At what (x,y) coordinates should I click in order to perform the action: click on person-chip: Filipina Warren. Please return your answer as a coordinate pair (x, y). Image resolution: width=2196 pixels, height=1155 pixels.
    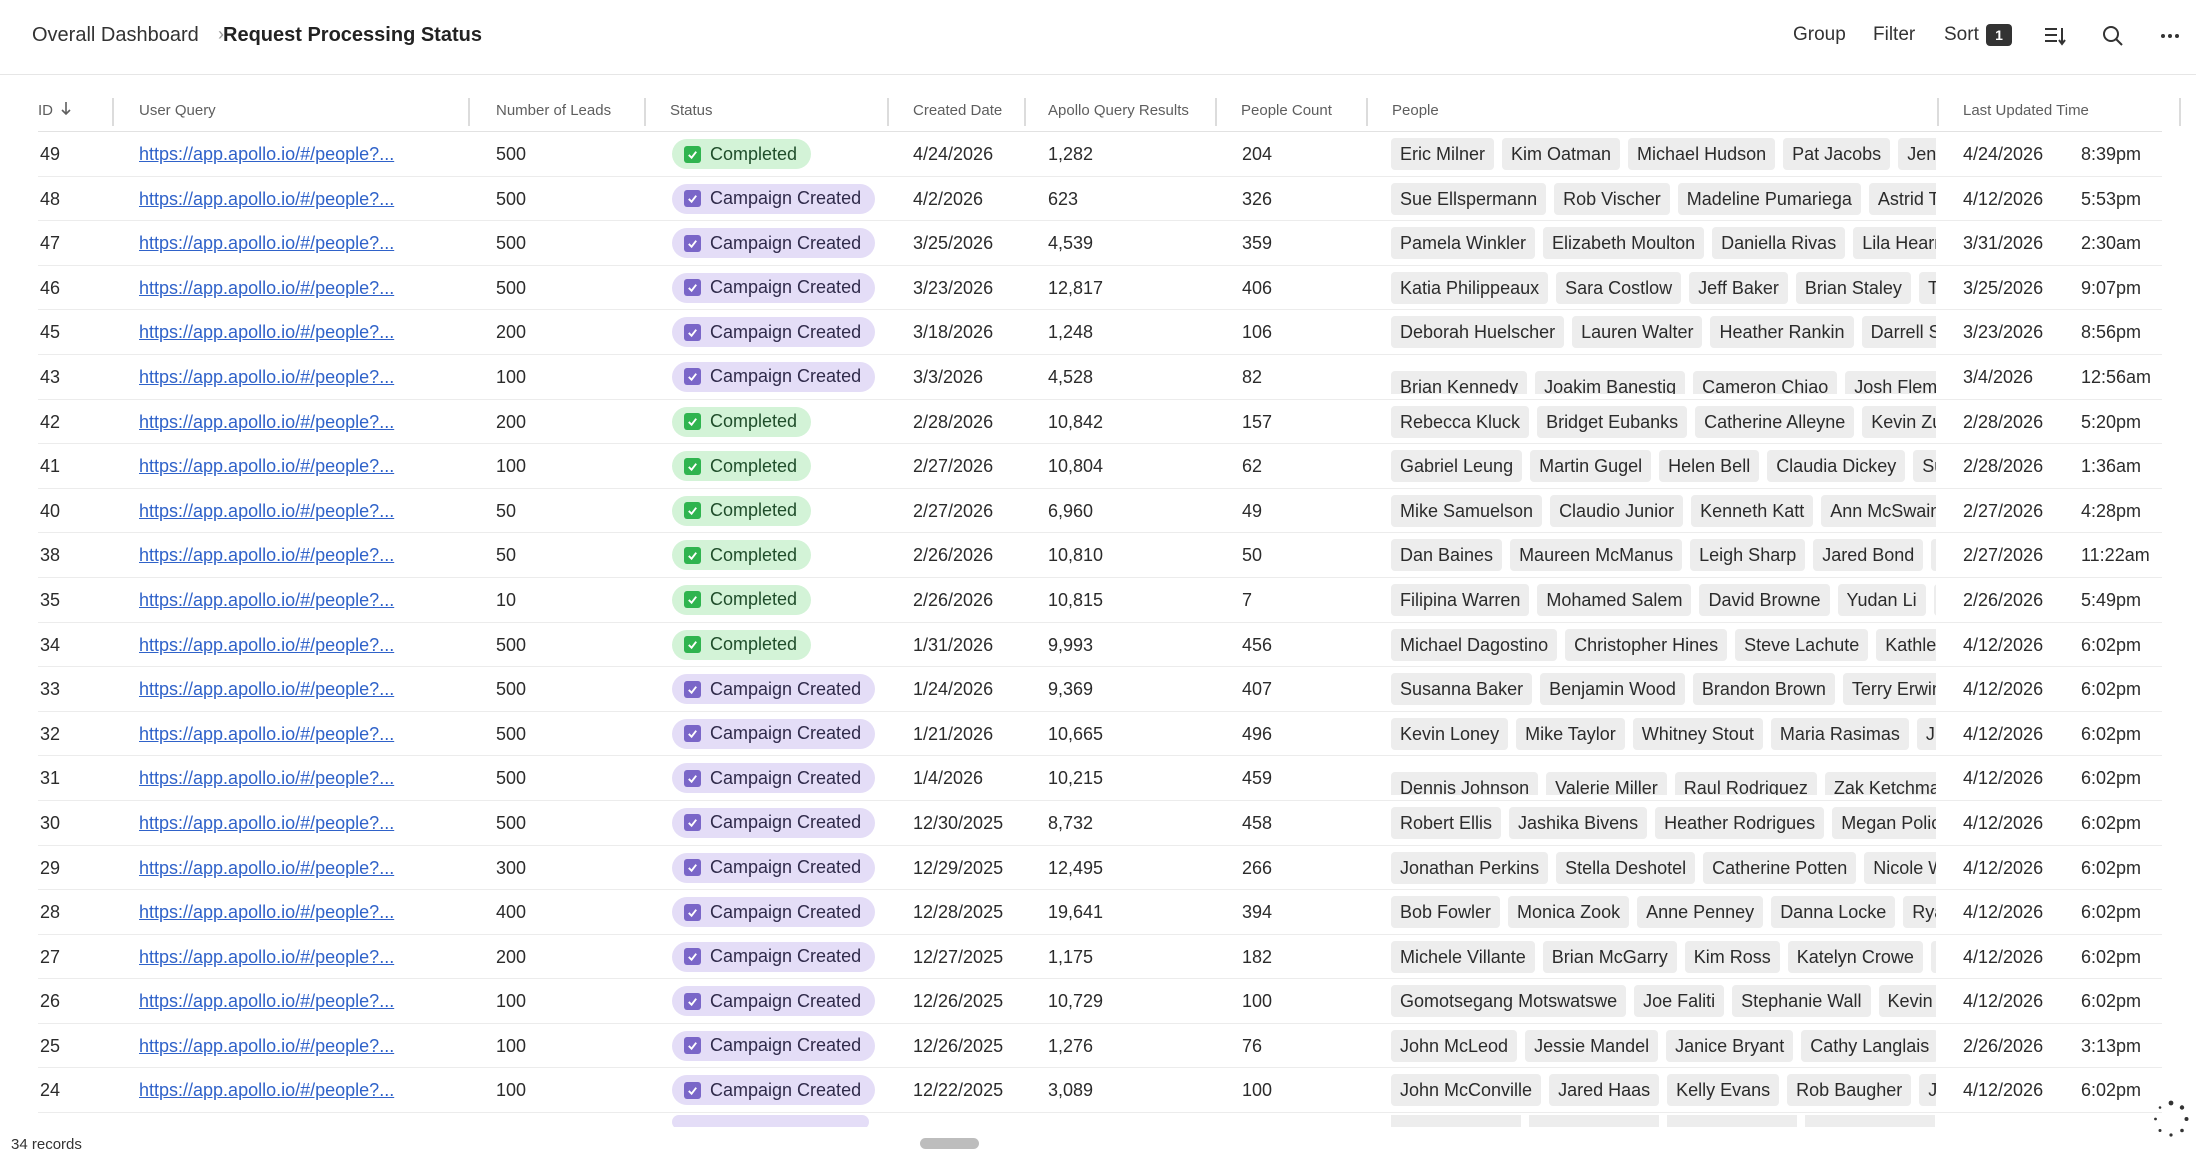
    Looking at the image, I should click on (1460, 599).